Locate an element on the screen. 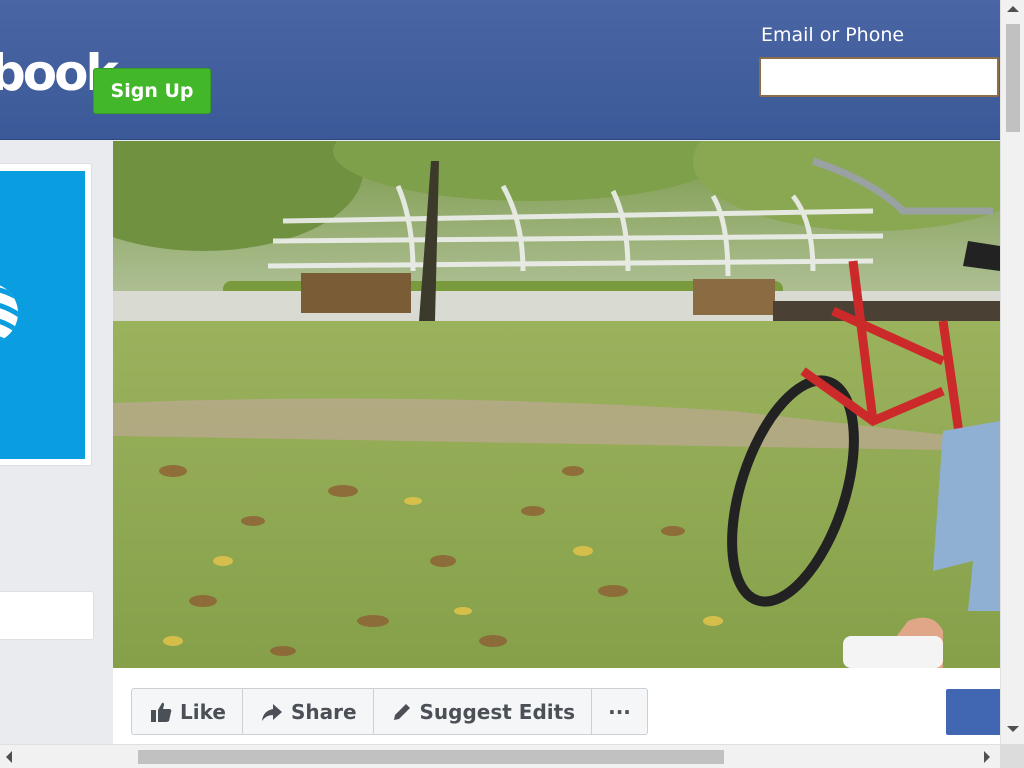 This screenshot has width=1024, height=768. like-label: Like is located at coordinates (203, 711).